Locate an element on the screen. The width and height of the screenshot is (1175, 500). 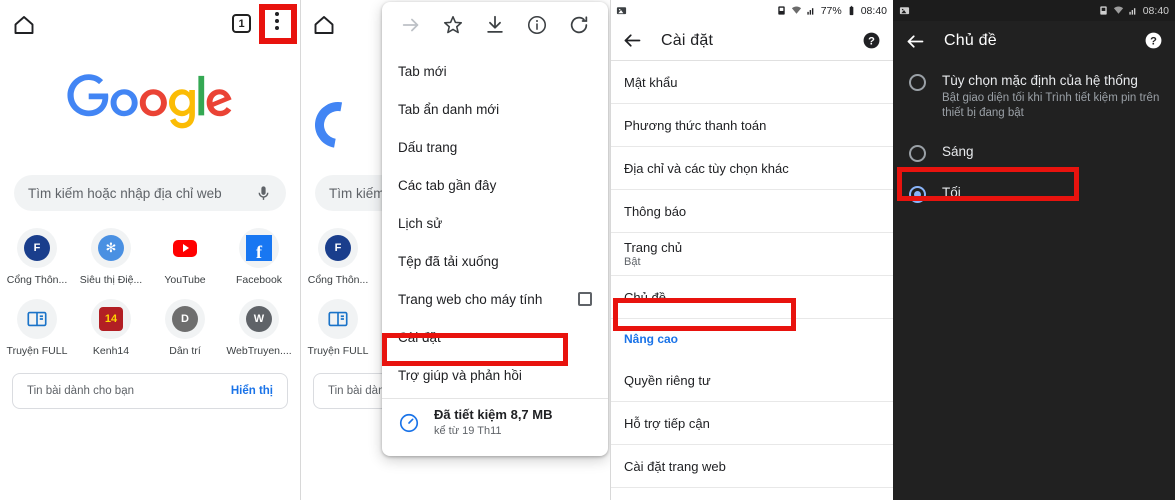
settings-row-privacy: Quyền riêng tư is located at coordinates (751, 380).